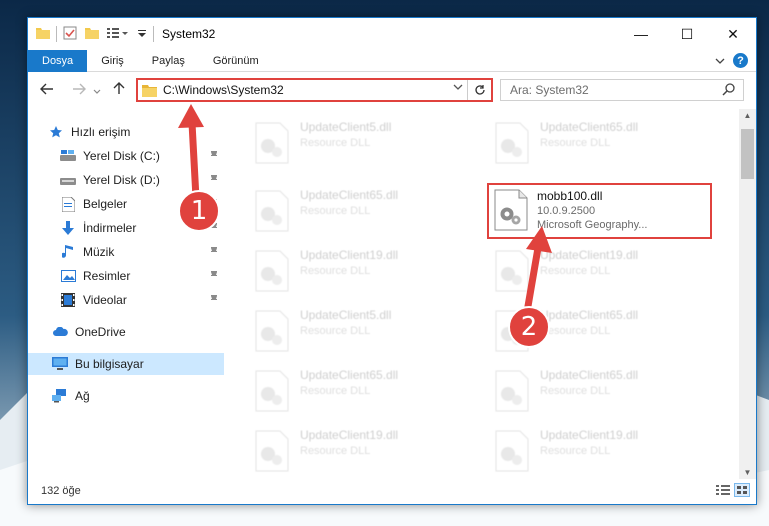 Image resolution: width=769 pixels, height=526 pixels. I want to click on pictures-icon, so click(68, 276).